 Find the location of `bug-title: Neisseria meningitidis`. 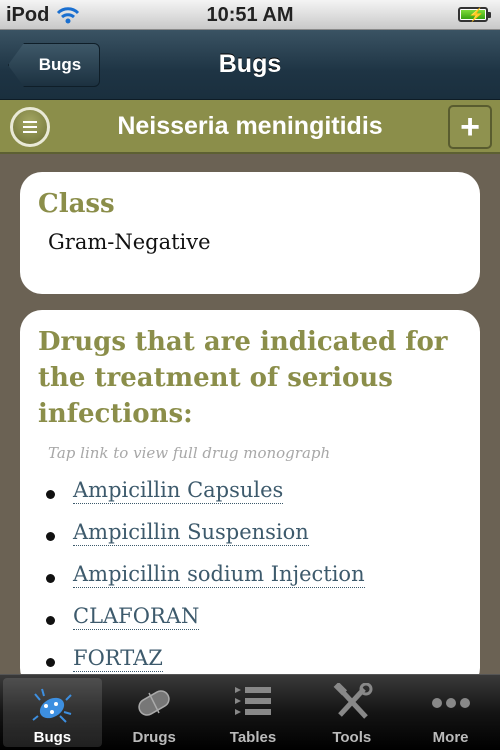

bug-title: Neisseria meningitidis is located at coordinates (250, 126).